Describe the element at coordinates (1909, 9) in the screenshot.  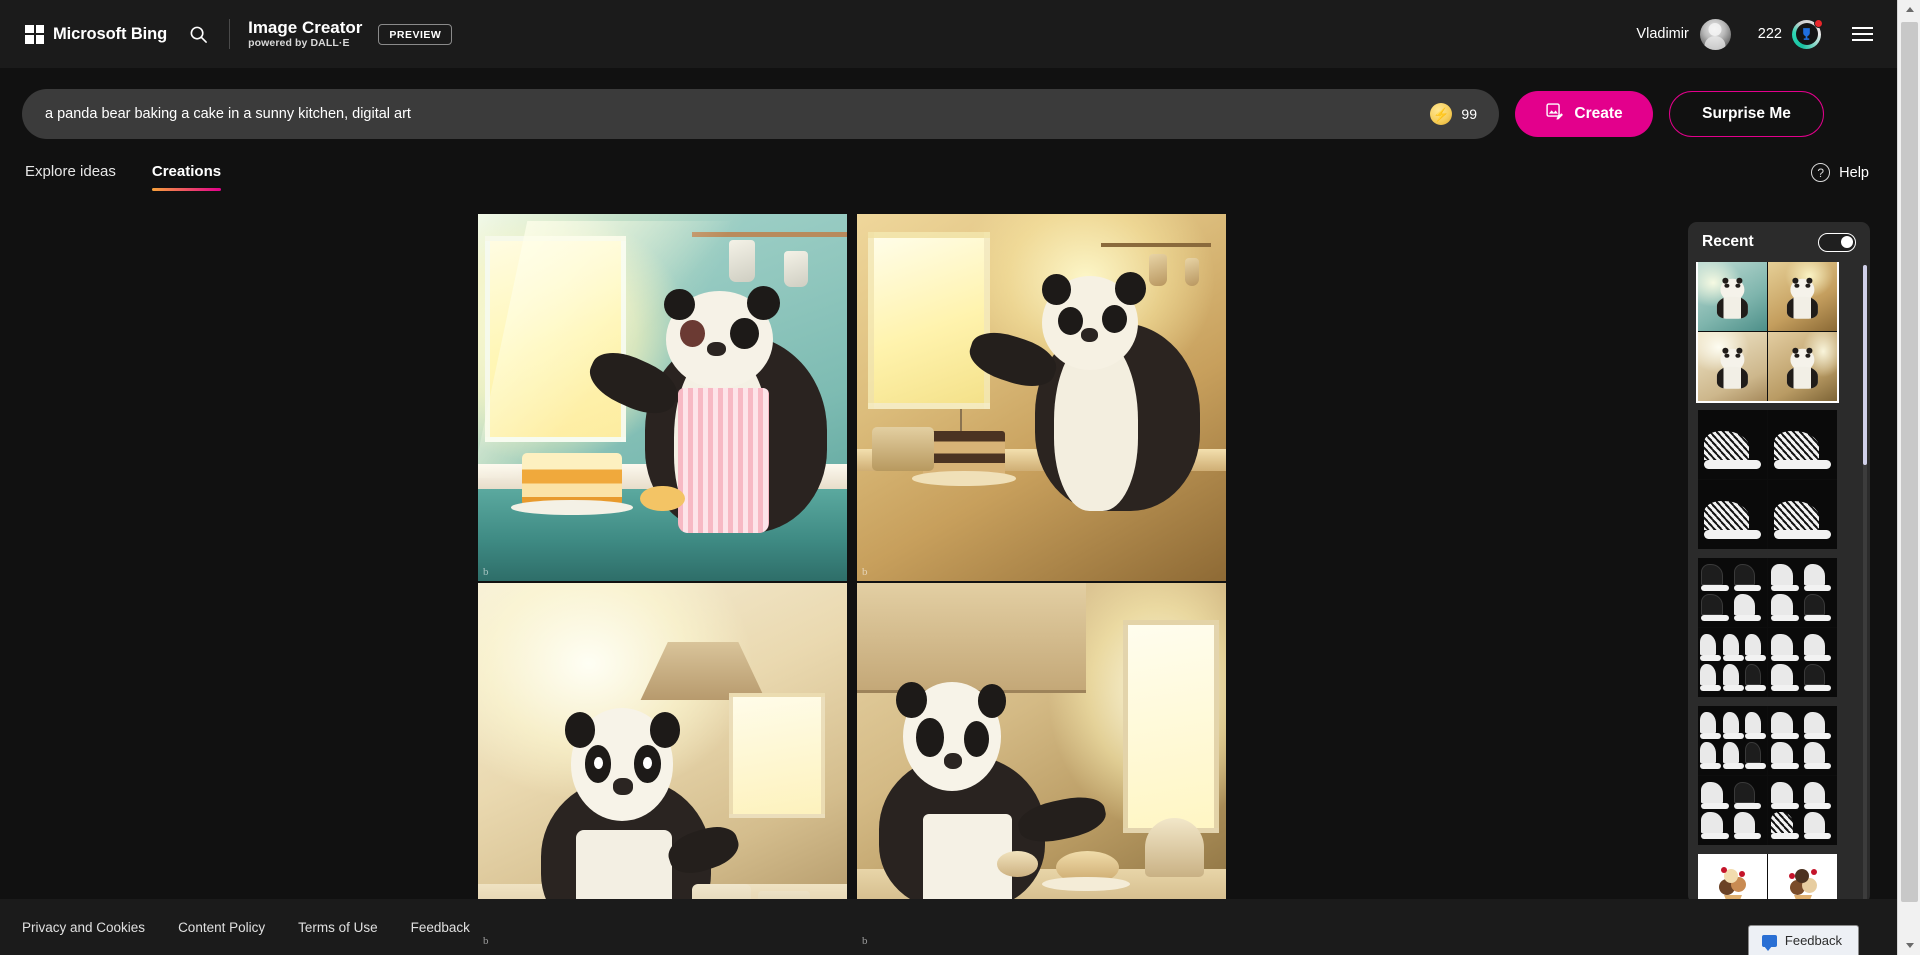
I see `scroll-up-arrow-icon` at that location.